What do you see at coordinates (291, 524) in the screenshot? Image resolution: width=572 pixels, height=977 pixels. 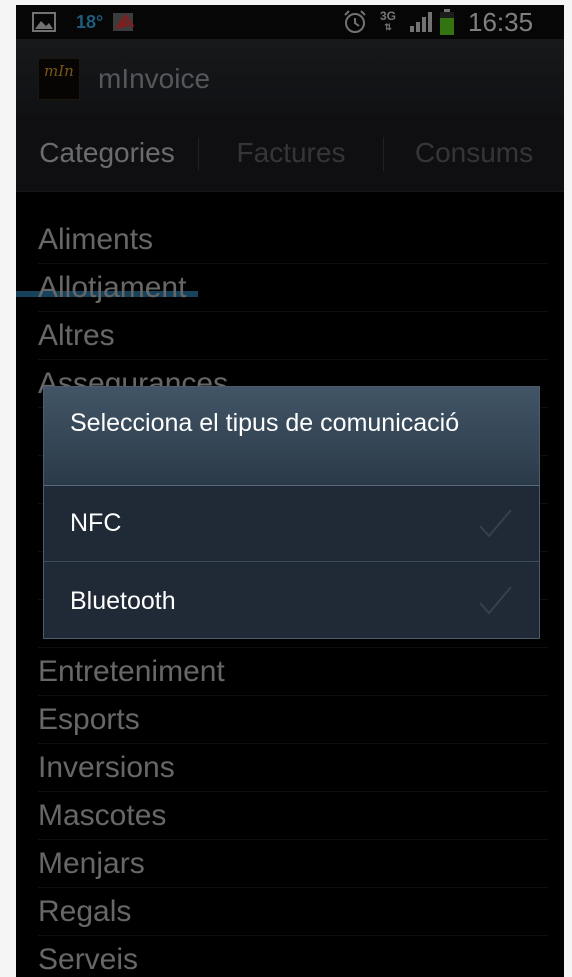 I see `option-nfc: NFC` at bounding box center [291, 524].